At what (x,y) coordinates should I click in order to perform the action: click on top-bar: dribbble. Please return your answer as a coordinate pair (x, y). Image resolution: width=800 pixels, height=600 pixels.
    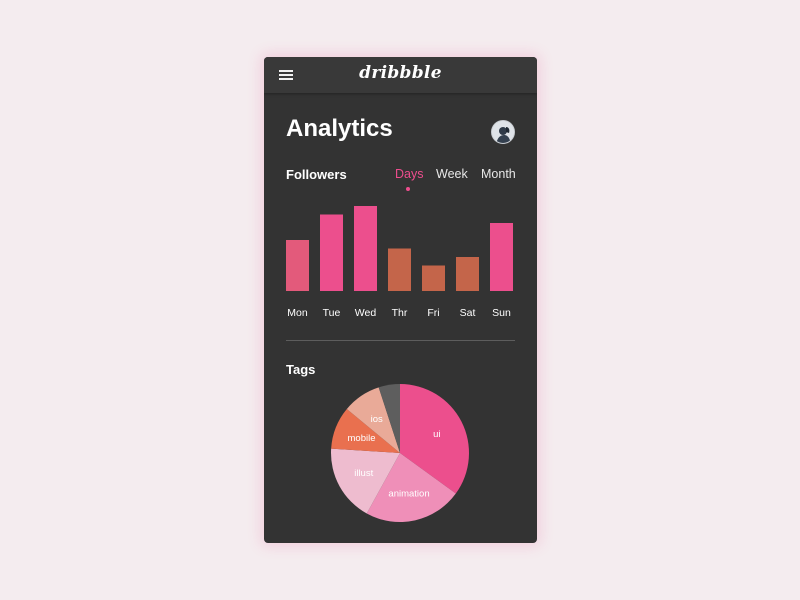
    Looking at the image, I should click on (400, 75).